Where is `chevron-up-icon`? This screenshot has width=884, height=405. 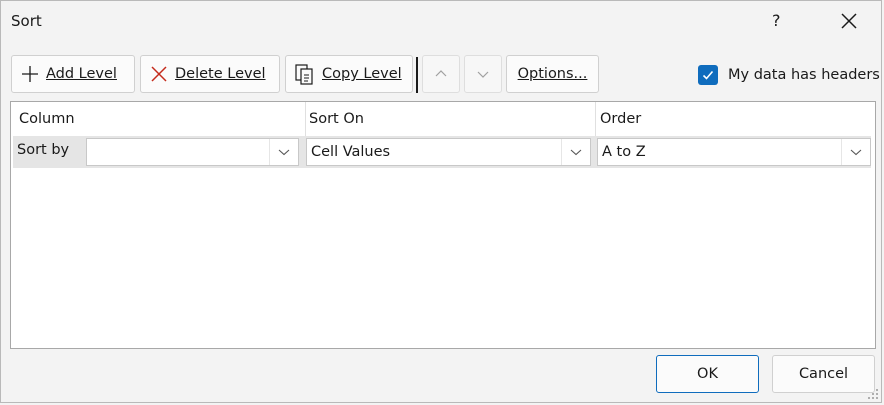 chevron-up-icon is located at coordinates (441, 73).